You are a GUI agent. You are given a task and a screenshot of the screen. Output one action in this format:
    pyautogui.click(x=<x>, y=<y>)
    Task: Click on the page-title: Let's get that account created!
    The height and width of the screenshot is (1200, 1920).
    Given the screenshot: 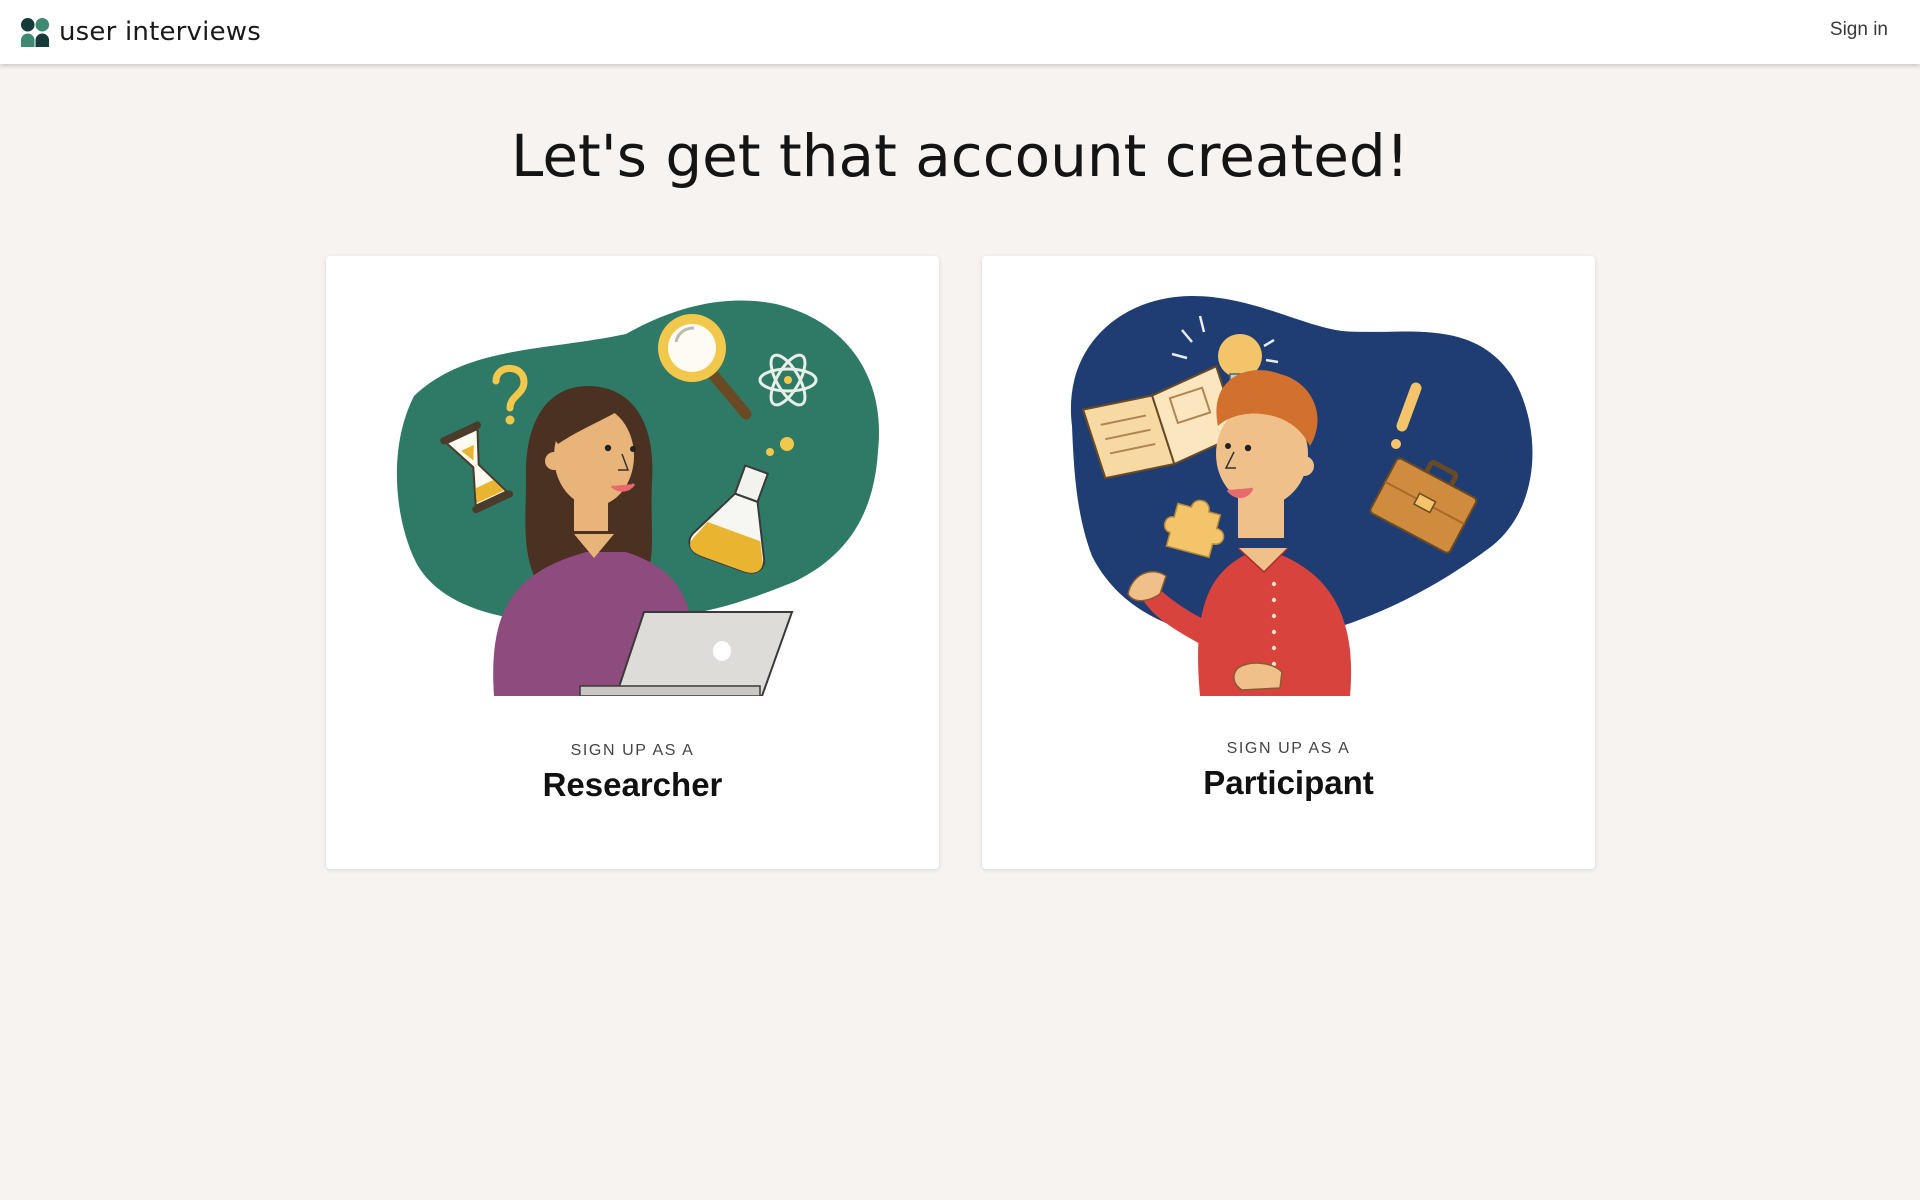 What is the action you would take?
    pyautogui.click(x=960, y=156)
    